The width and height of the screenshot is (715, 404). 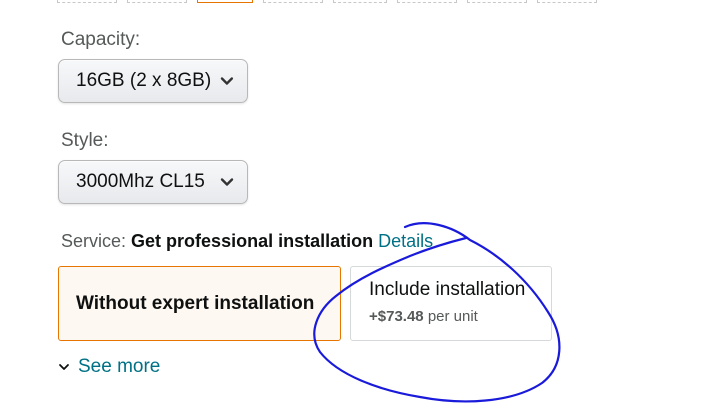 I want to click on cropped-swatch-row, so click(x=327, y=2).